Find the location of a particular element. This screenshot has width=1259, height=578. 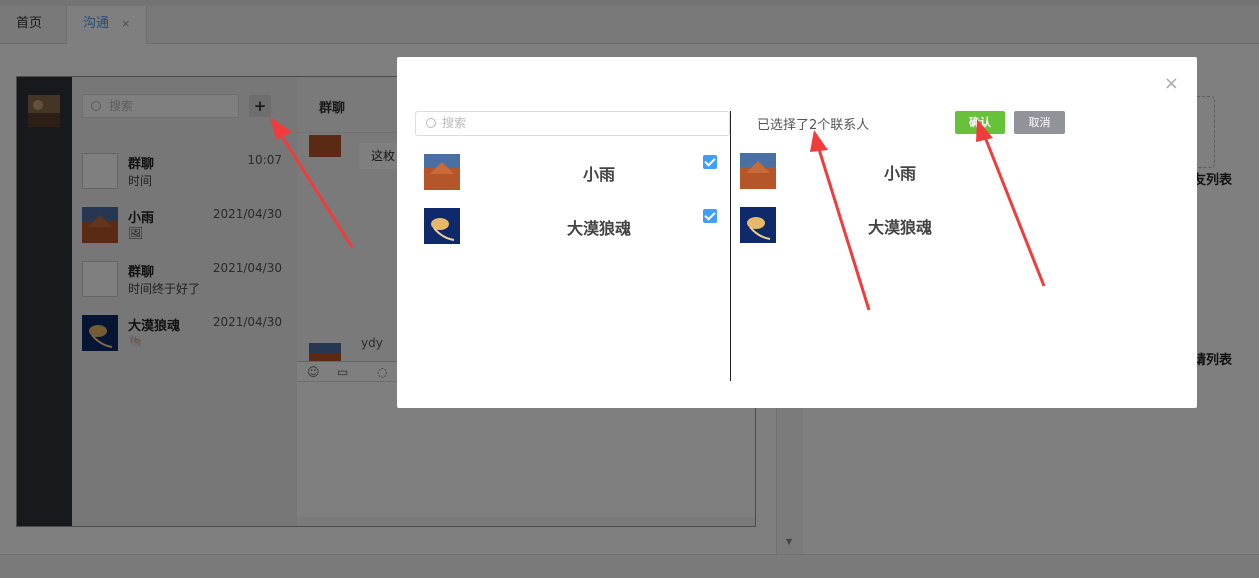

search-icon is located at coordinates (431, 123).